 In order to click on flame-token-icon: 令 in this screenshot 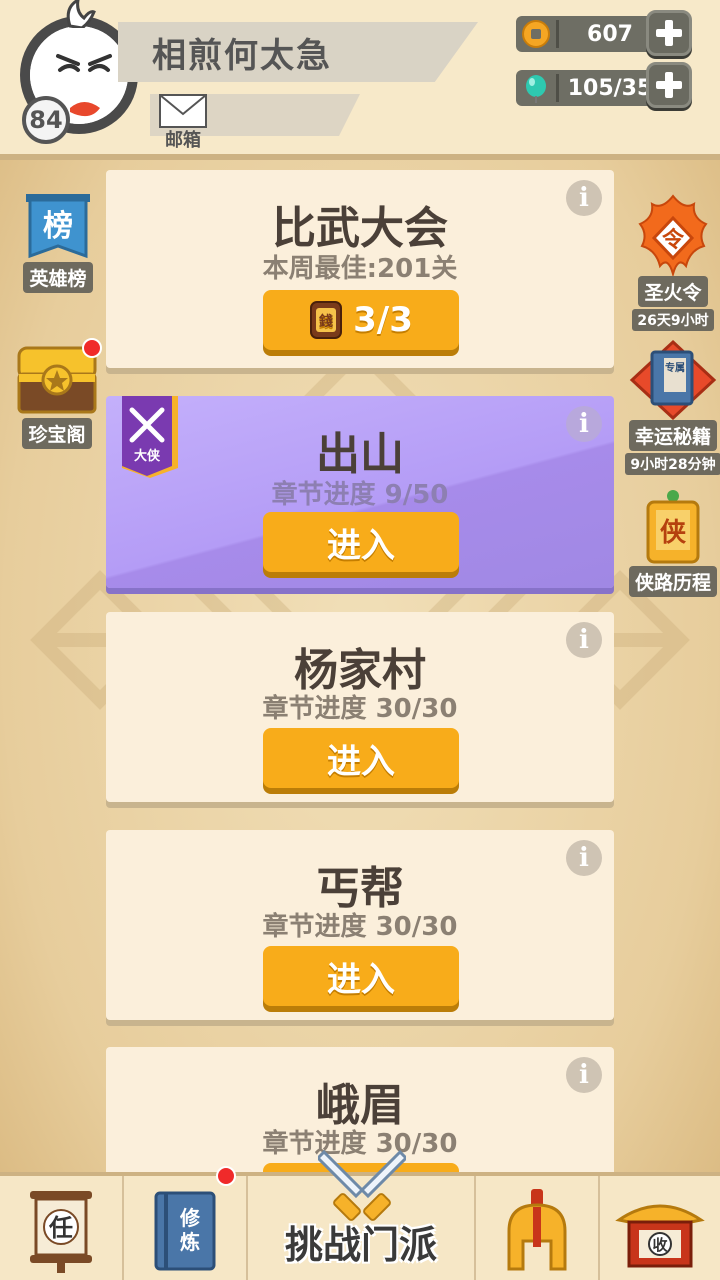, I will do `click(673, 235)`.